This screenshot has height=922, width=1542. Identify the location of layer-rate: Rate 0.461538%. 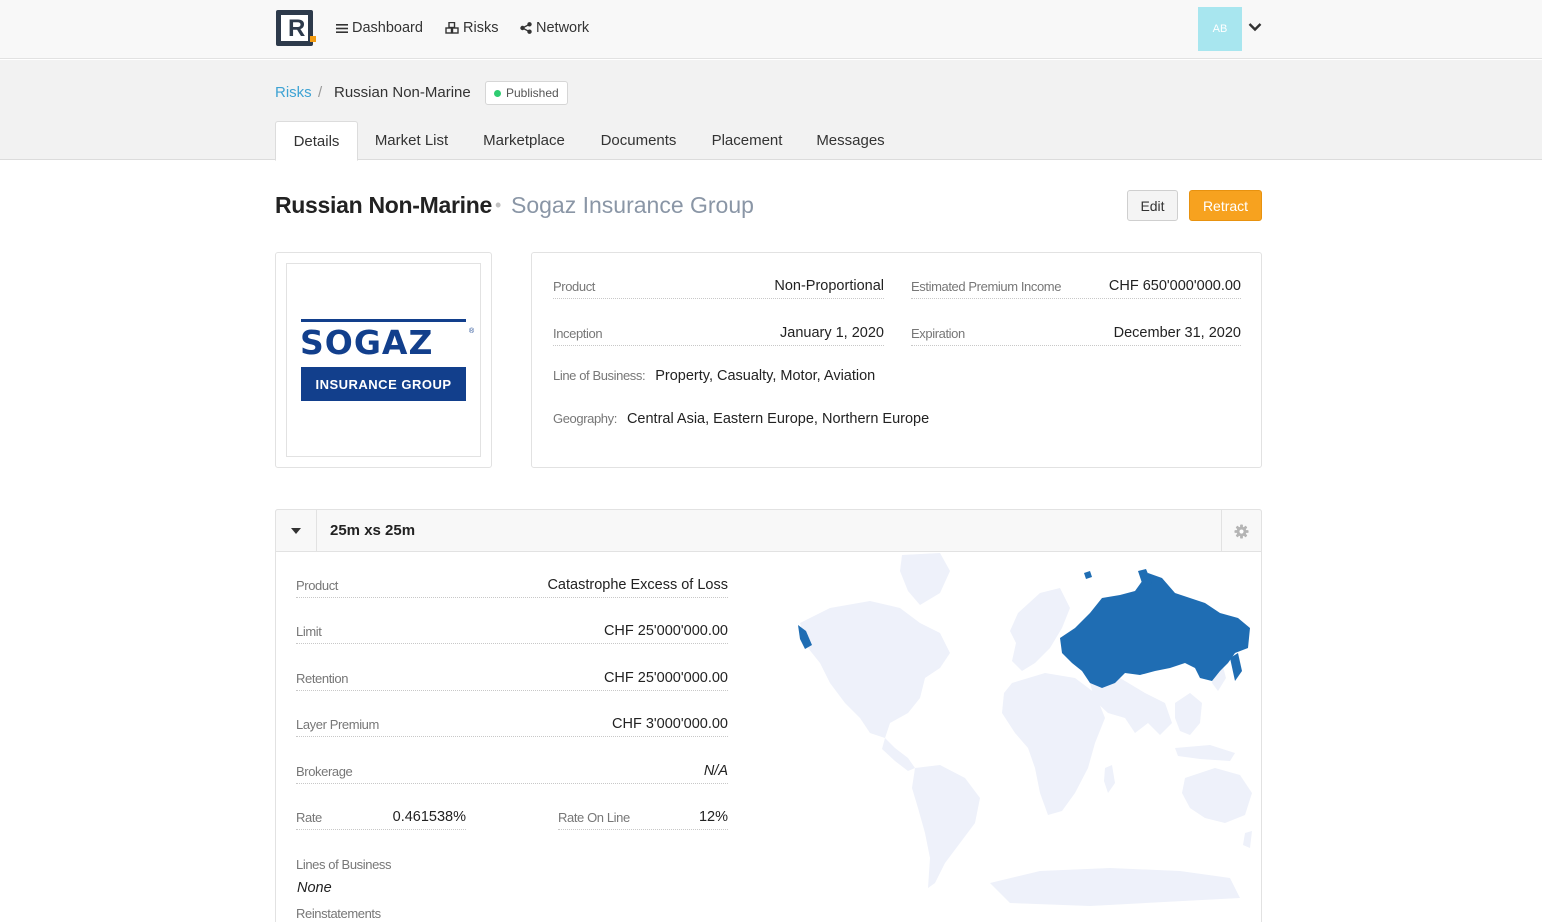
(381, 818).